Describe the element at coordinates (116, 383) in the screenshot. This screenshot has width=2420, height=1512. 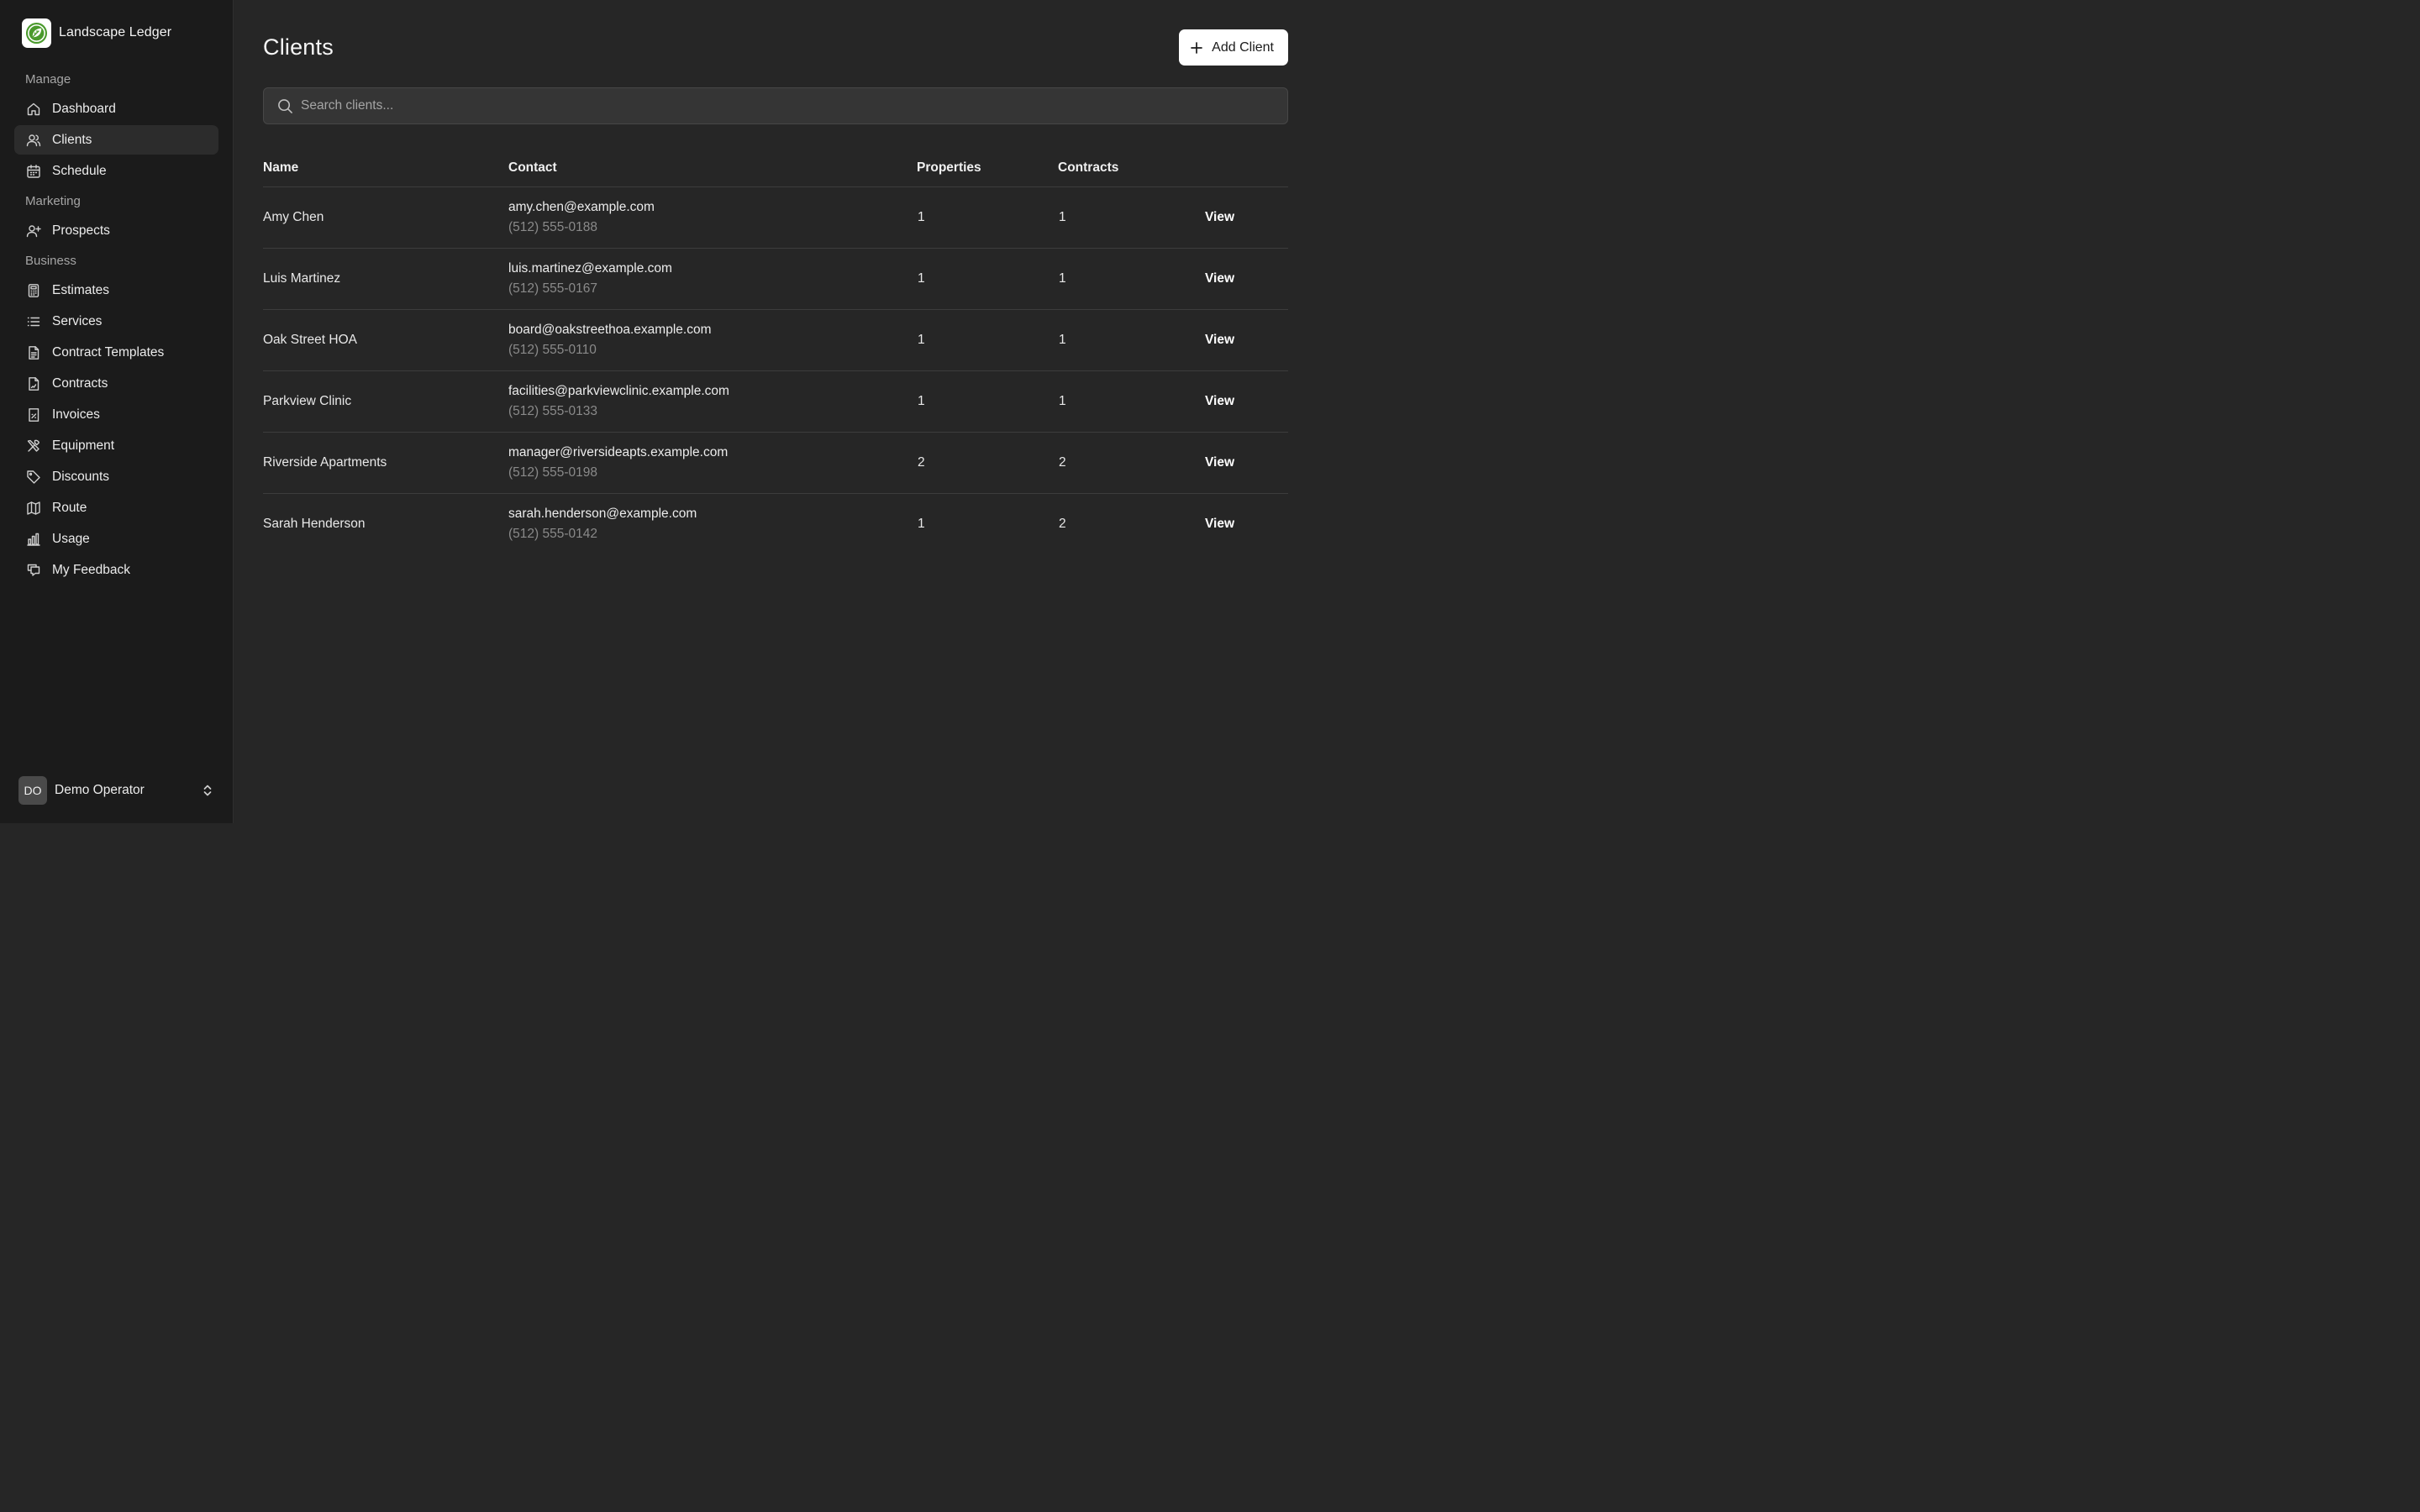
I see `sidebar-item-contracts: Contracts` at that location.